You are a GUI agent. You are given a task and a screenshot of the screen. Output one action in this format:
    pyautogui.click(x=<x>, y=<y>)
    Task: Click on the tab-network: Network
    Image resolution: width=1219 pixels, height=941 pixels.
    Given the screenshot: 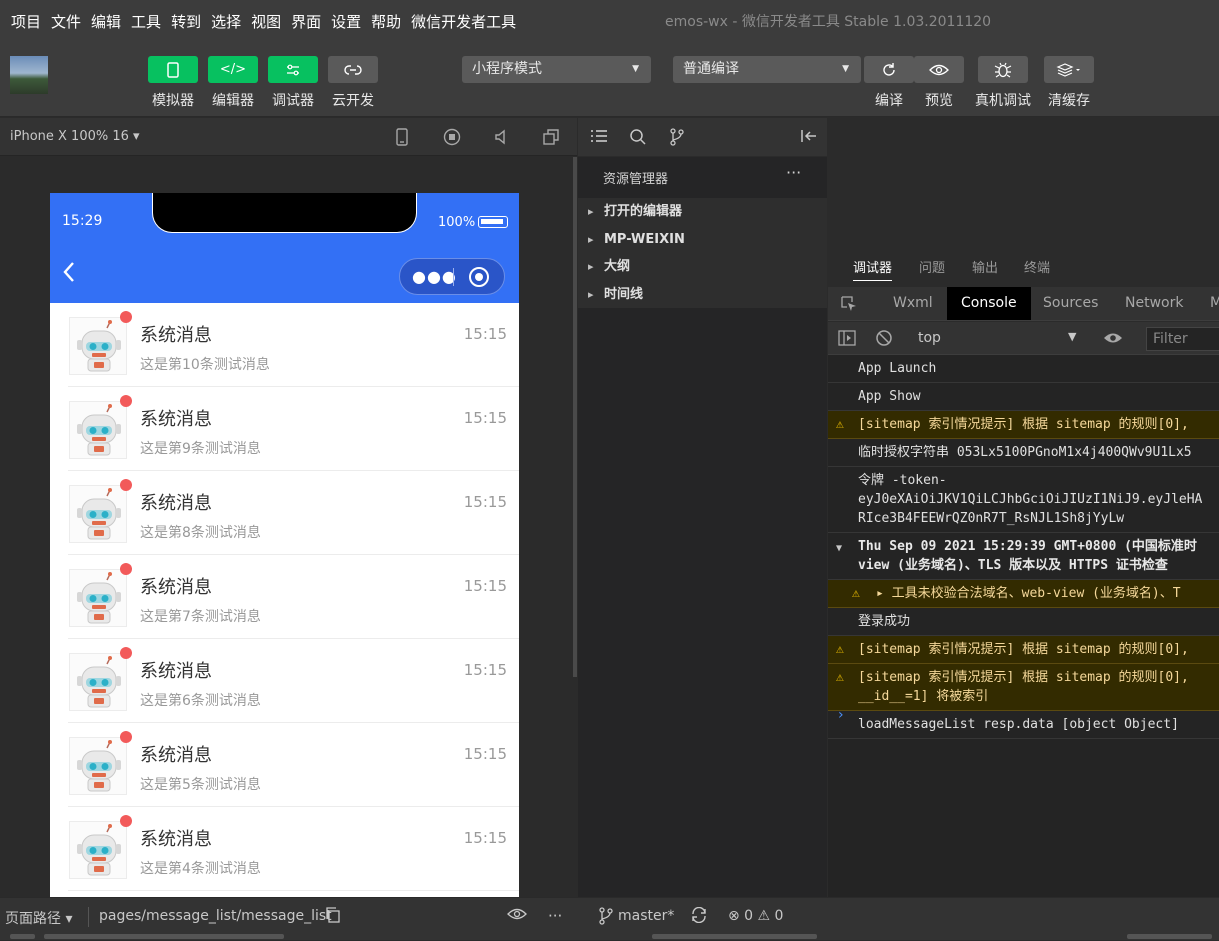 What is the action you would take?
    pyautogui.click(x=1154, y=303)
    